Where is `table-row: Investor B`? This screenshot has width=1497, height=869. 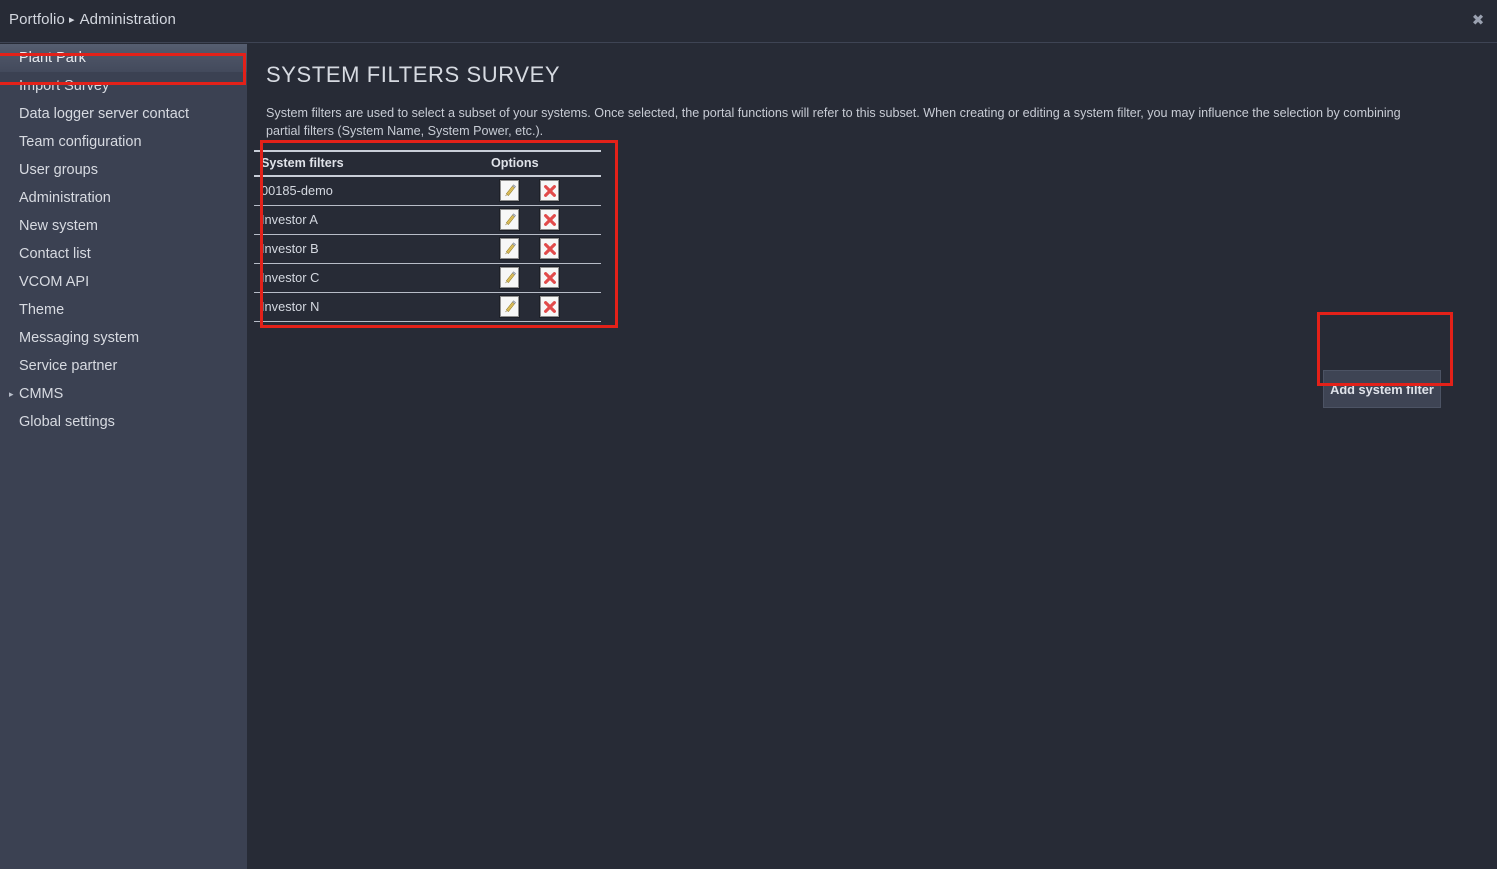 table-row: Investor B is located at coordinates (427, 249).